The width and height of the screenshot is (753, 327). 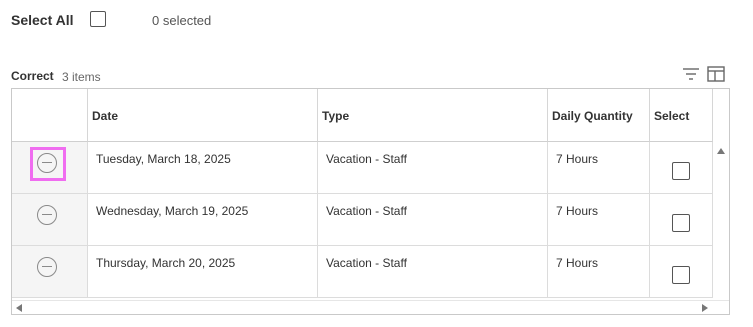 I want to click on filter-icon, so click(x=691, y=74).